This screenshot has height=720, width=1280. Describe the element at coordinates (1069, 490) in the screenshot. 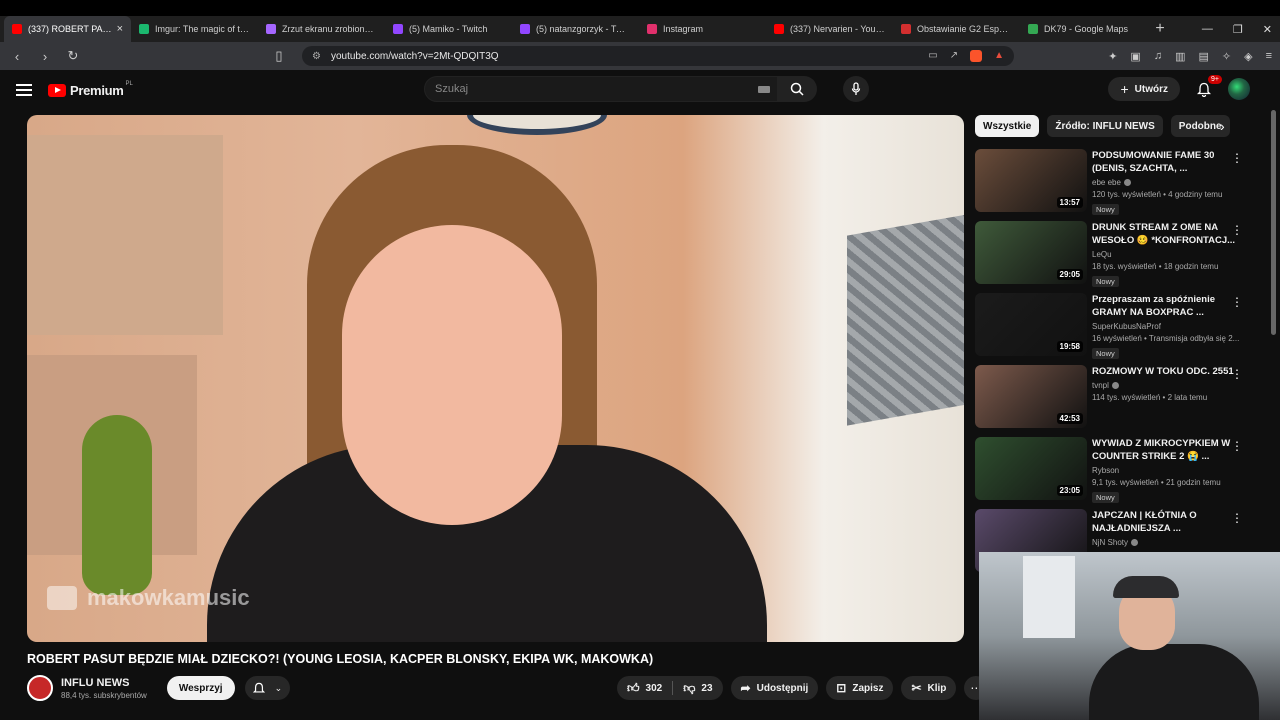

I see `video-duration: 23:05` at that location.